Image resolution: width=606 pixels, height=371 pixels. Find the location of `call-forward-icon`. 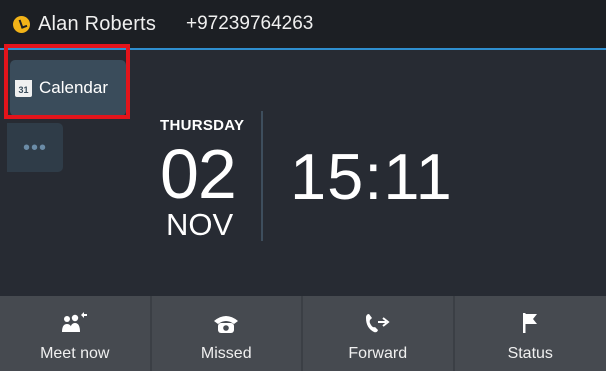

call-forward-icon is located at coordinates (378, 323).